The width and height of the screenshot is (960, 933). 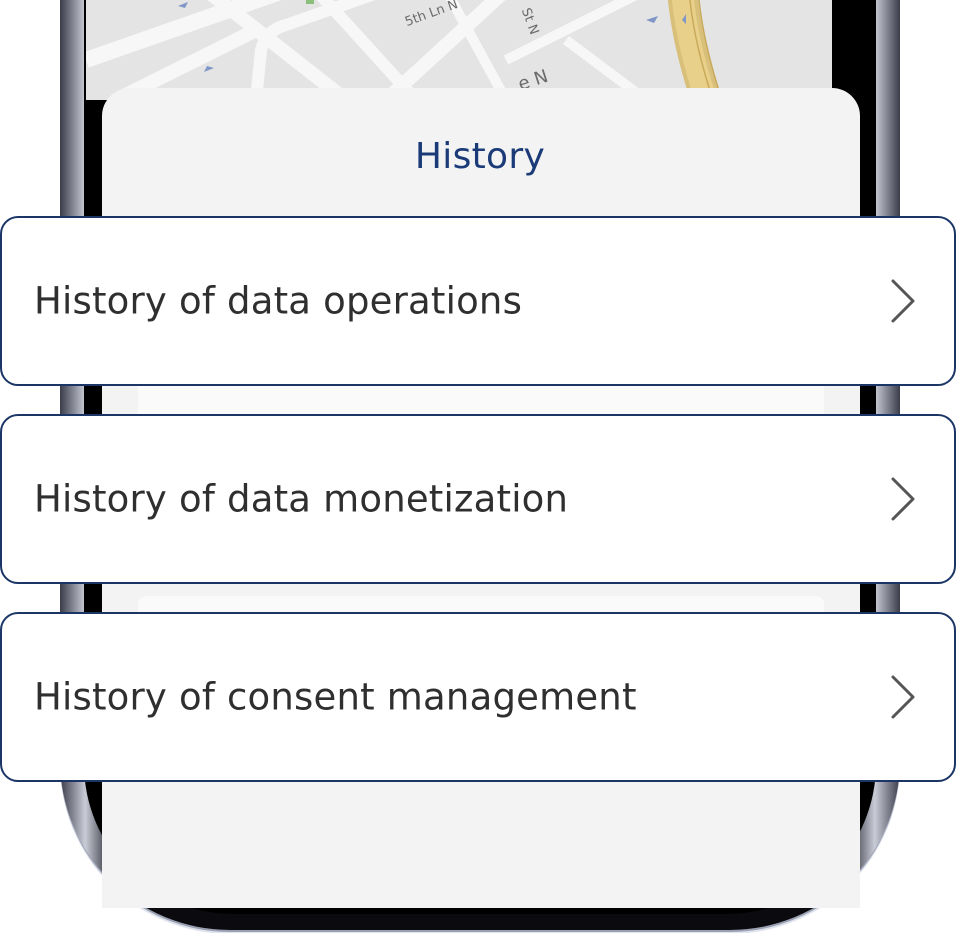 What do you see at coordinates (480, 156) in the screenshot?
I see `page-title: History` at bounding box center [480, 156].